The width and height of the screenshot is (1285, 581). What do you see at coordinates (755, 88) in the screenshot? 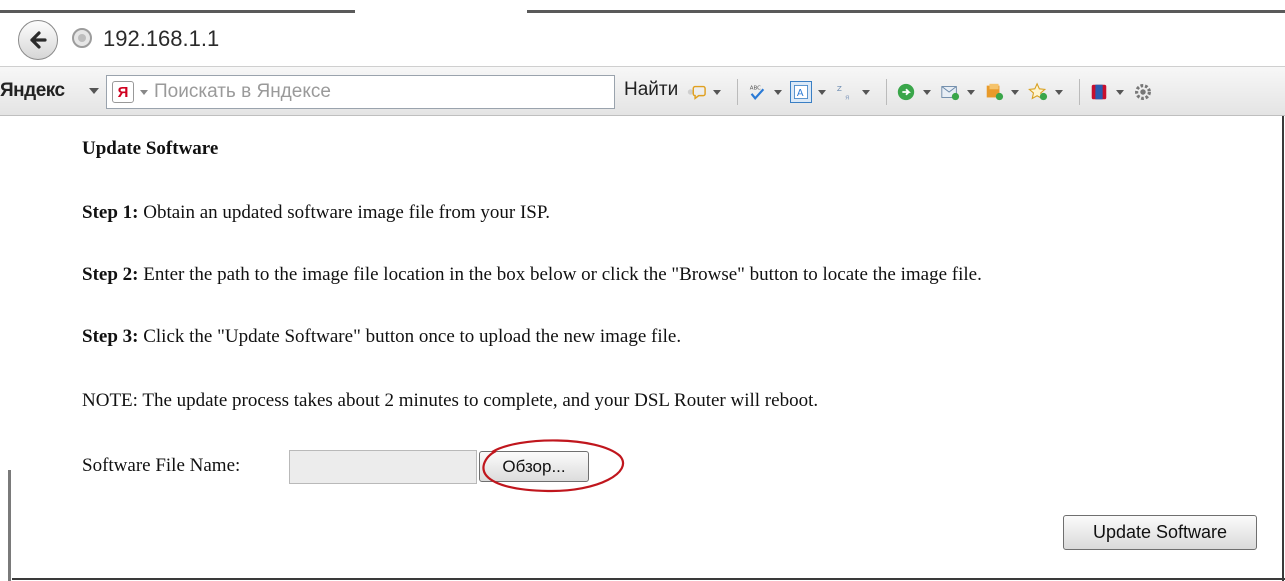
I see `svg-text: ABC` at bounding box center [755, 88].